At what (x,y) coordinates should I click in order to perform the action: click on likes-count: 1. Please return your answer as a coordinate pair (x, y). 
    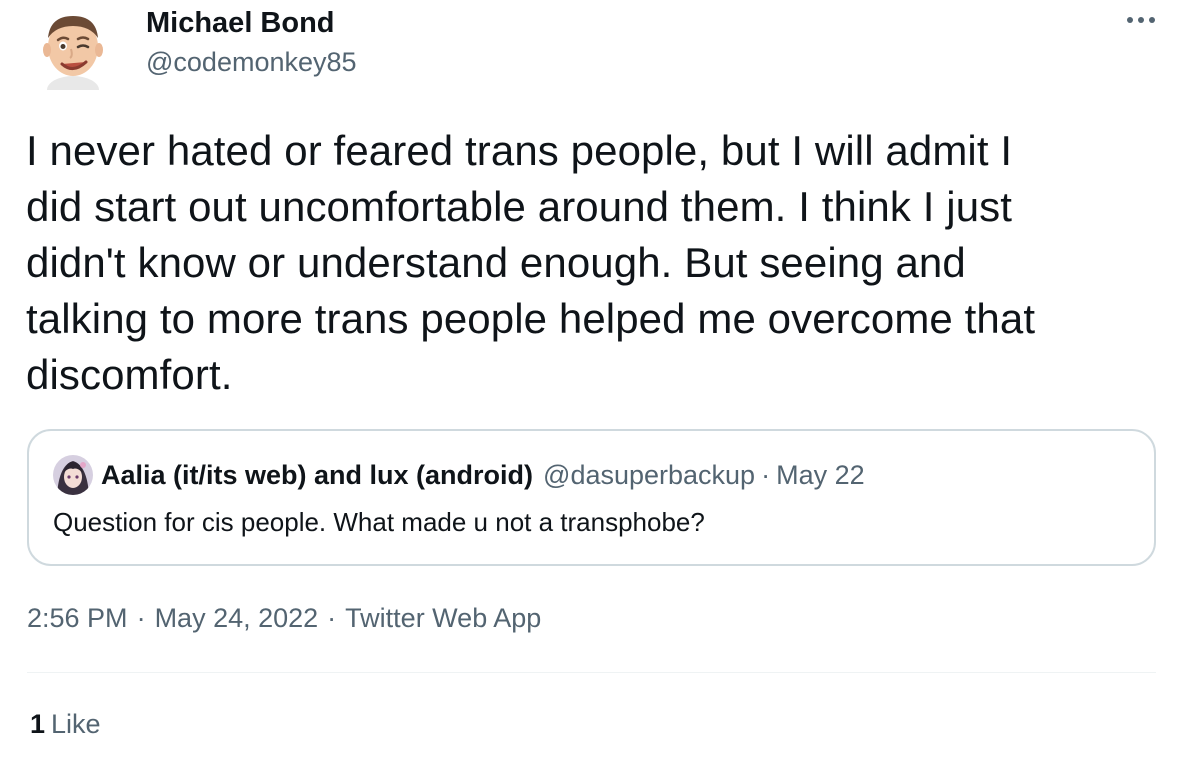
    Looking at the image, I should click on (38, 724).